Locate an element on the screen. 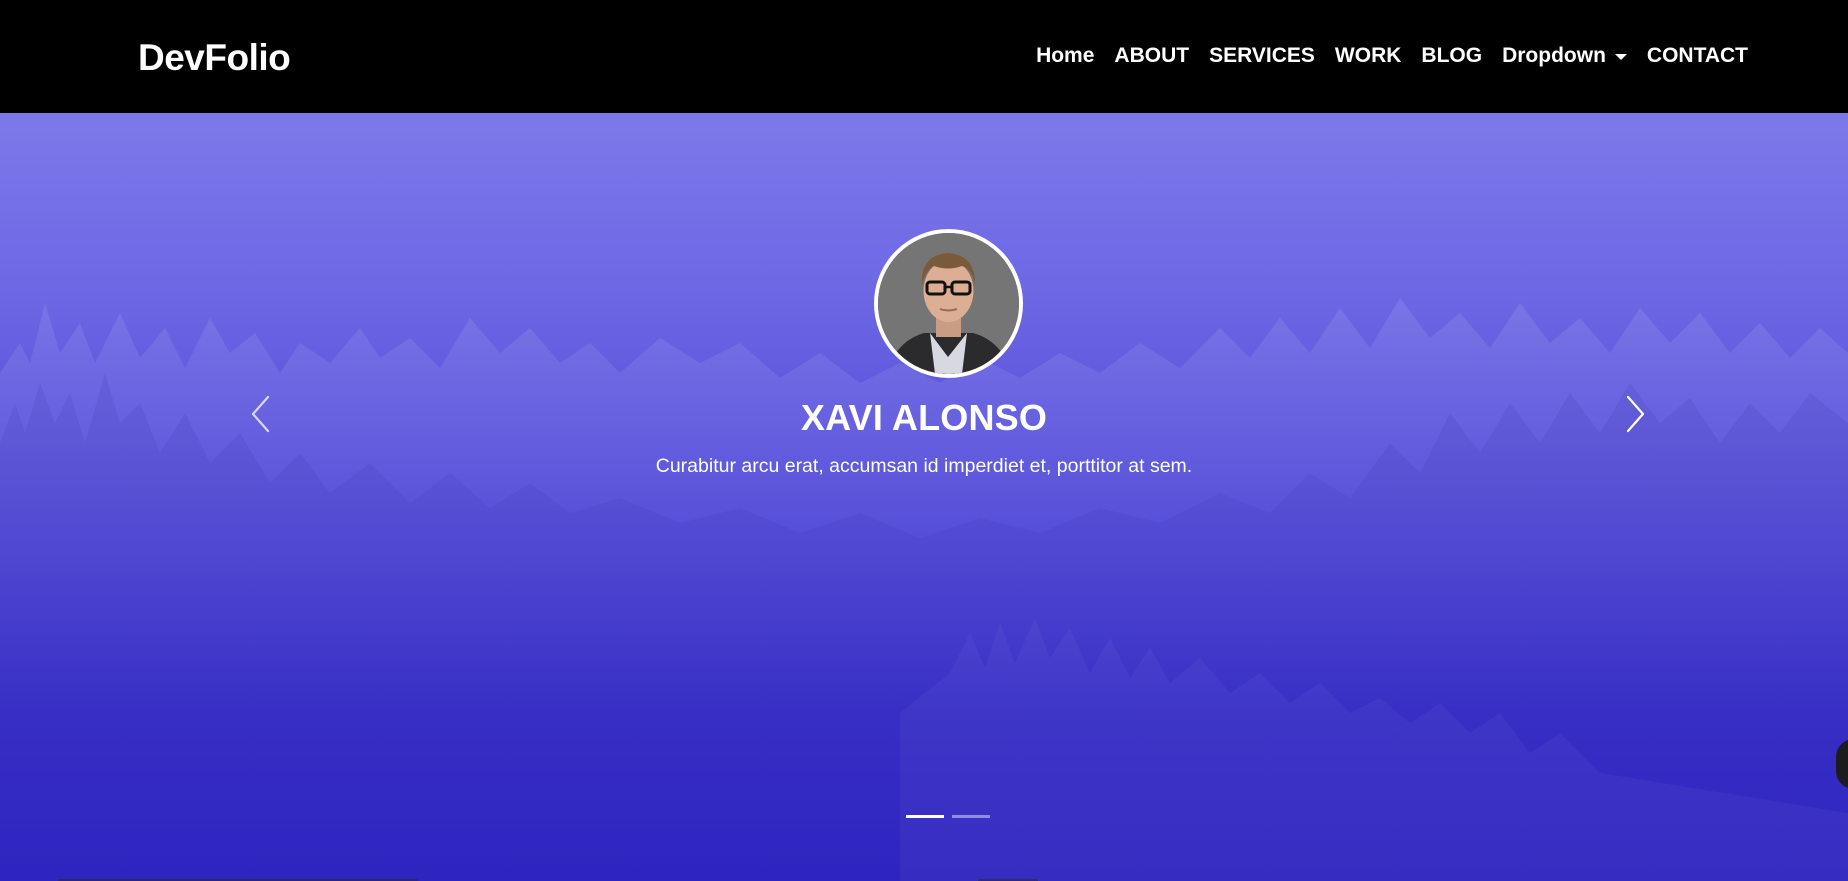  person-portrait-image is located at coordinates (948, 303).